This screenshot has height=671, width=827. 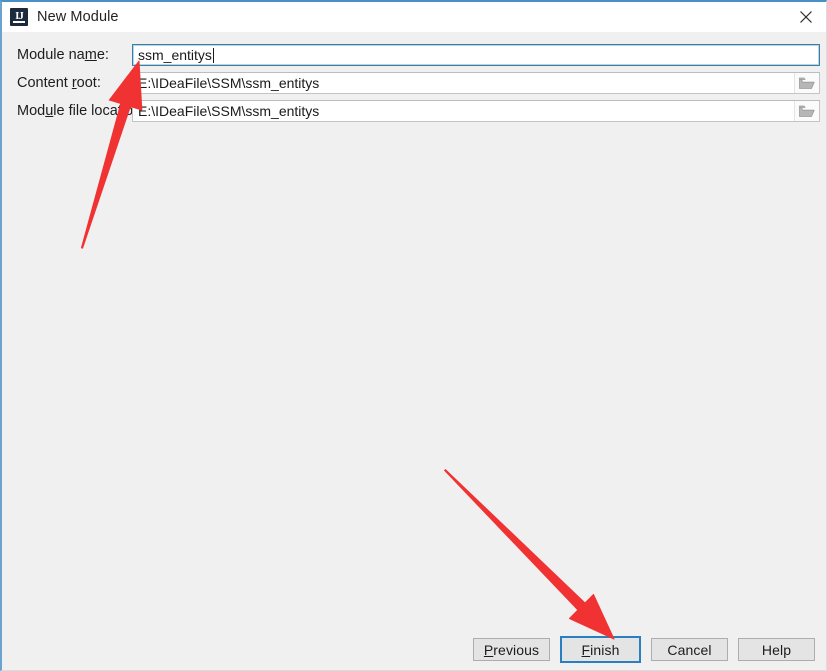 What do you see at coordinates (19, 17) in the screenshot?
I see `intellij-idea-icon: IJ` at bounding box center [19, 17].